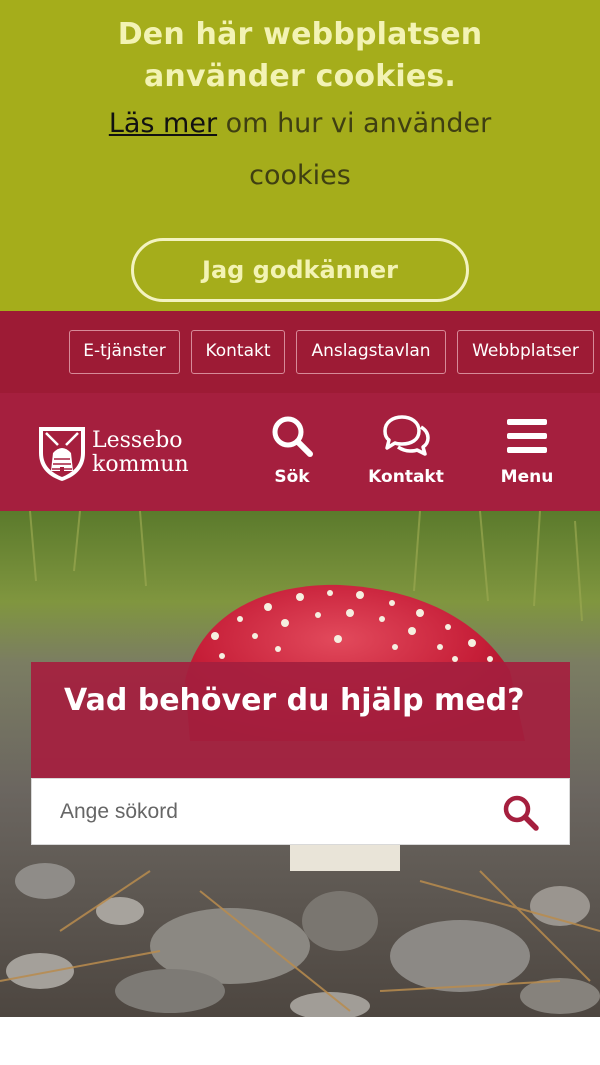 The image size is (600, 1065). Describe the element at coordinates (300, 56) in the screenshot. I see `cookie-title: Den här webbplatsen använder cookies.` at that location.